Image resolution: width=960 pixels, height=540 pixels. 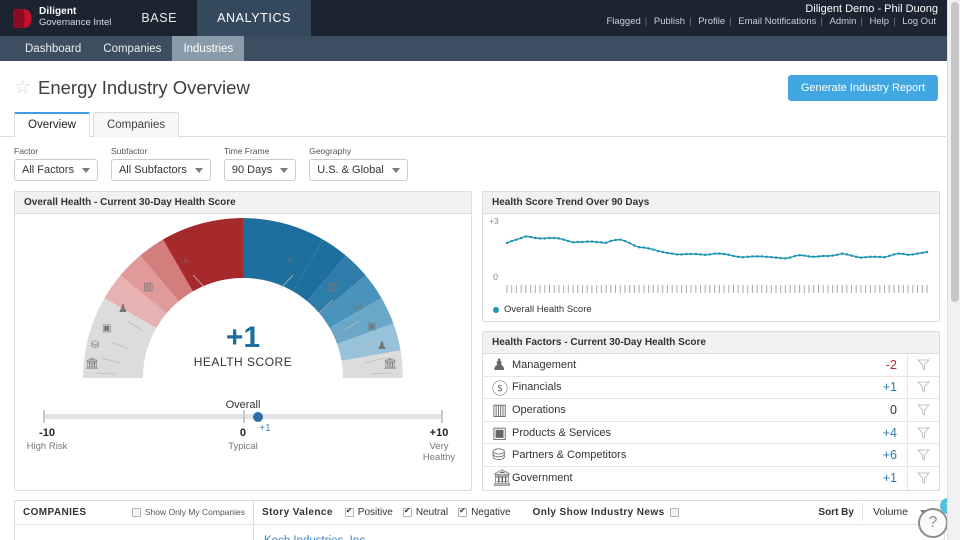 I want to click on filter-subfactor: Subfactor All Subfactors, so click(x=160, y=163).